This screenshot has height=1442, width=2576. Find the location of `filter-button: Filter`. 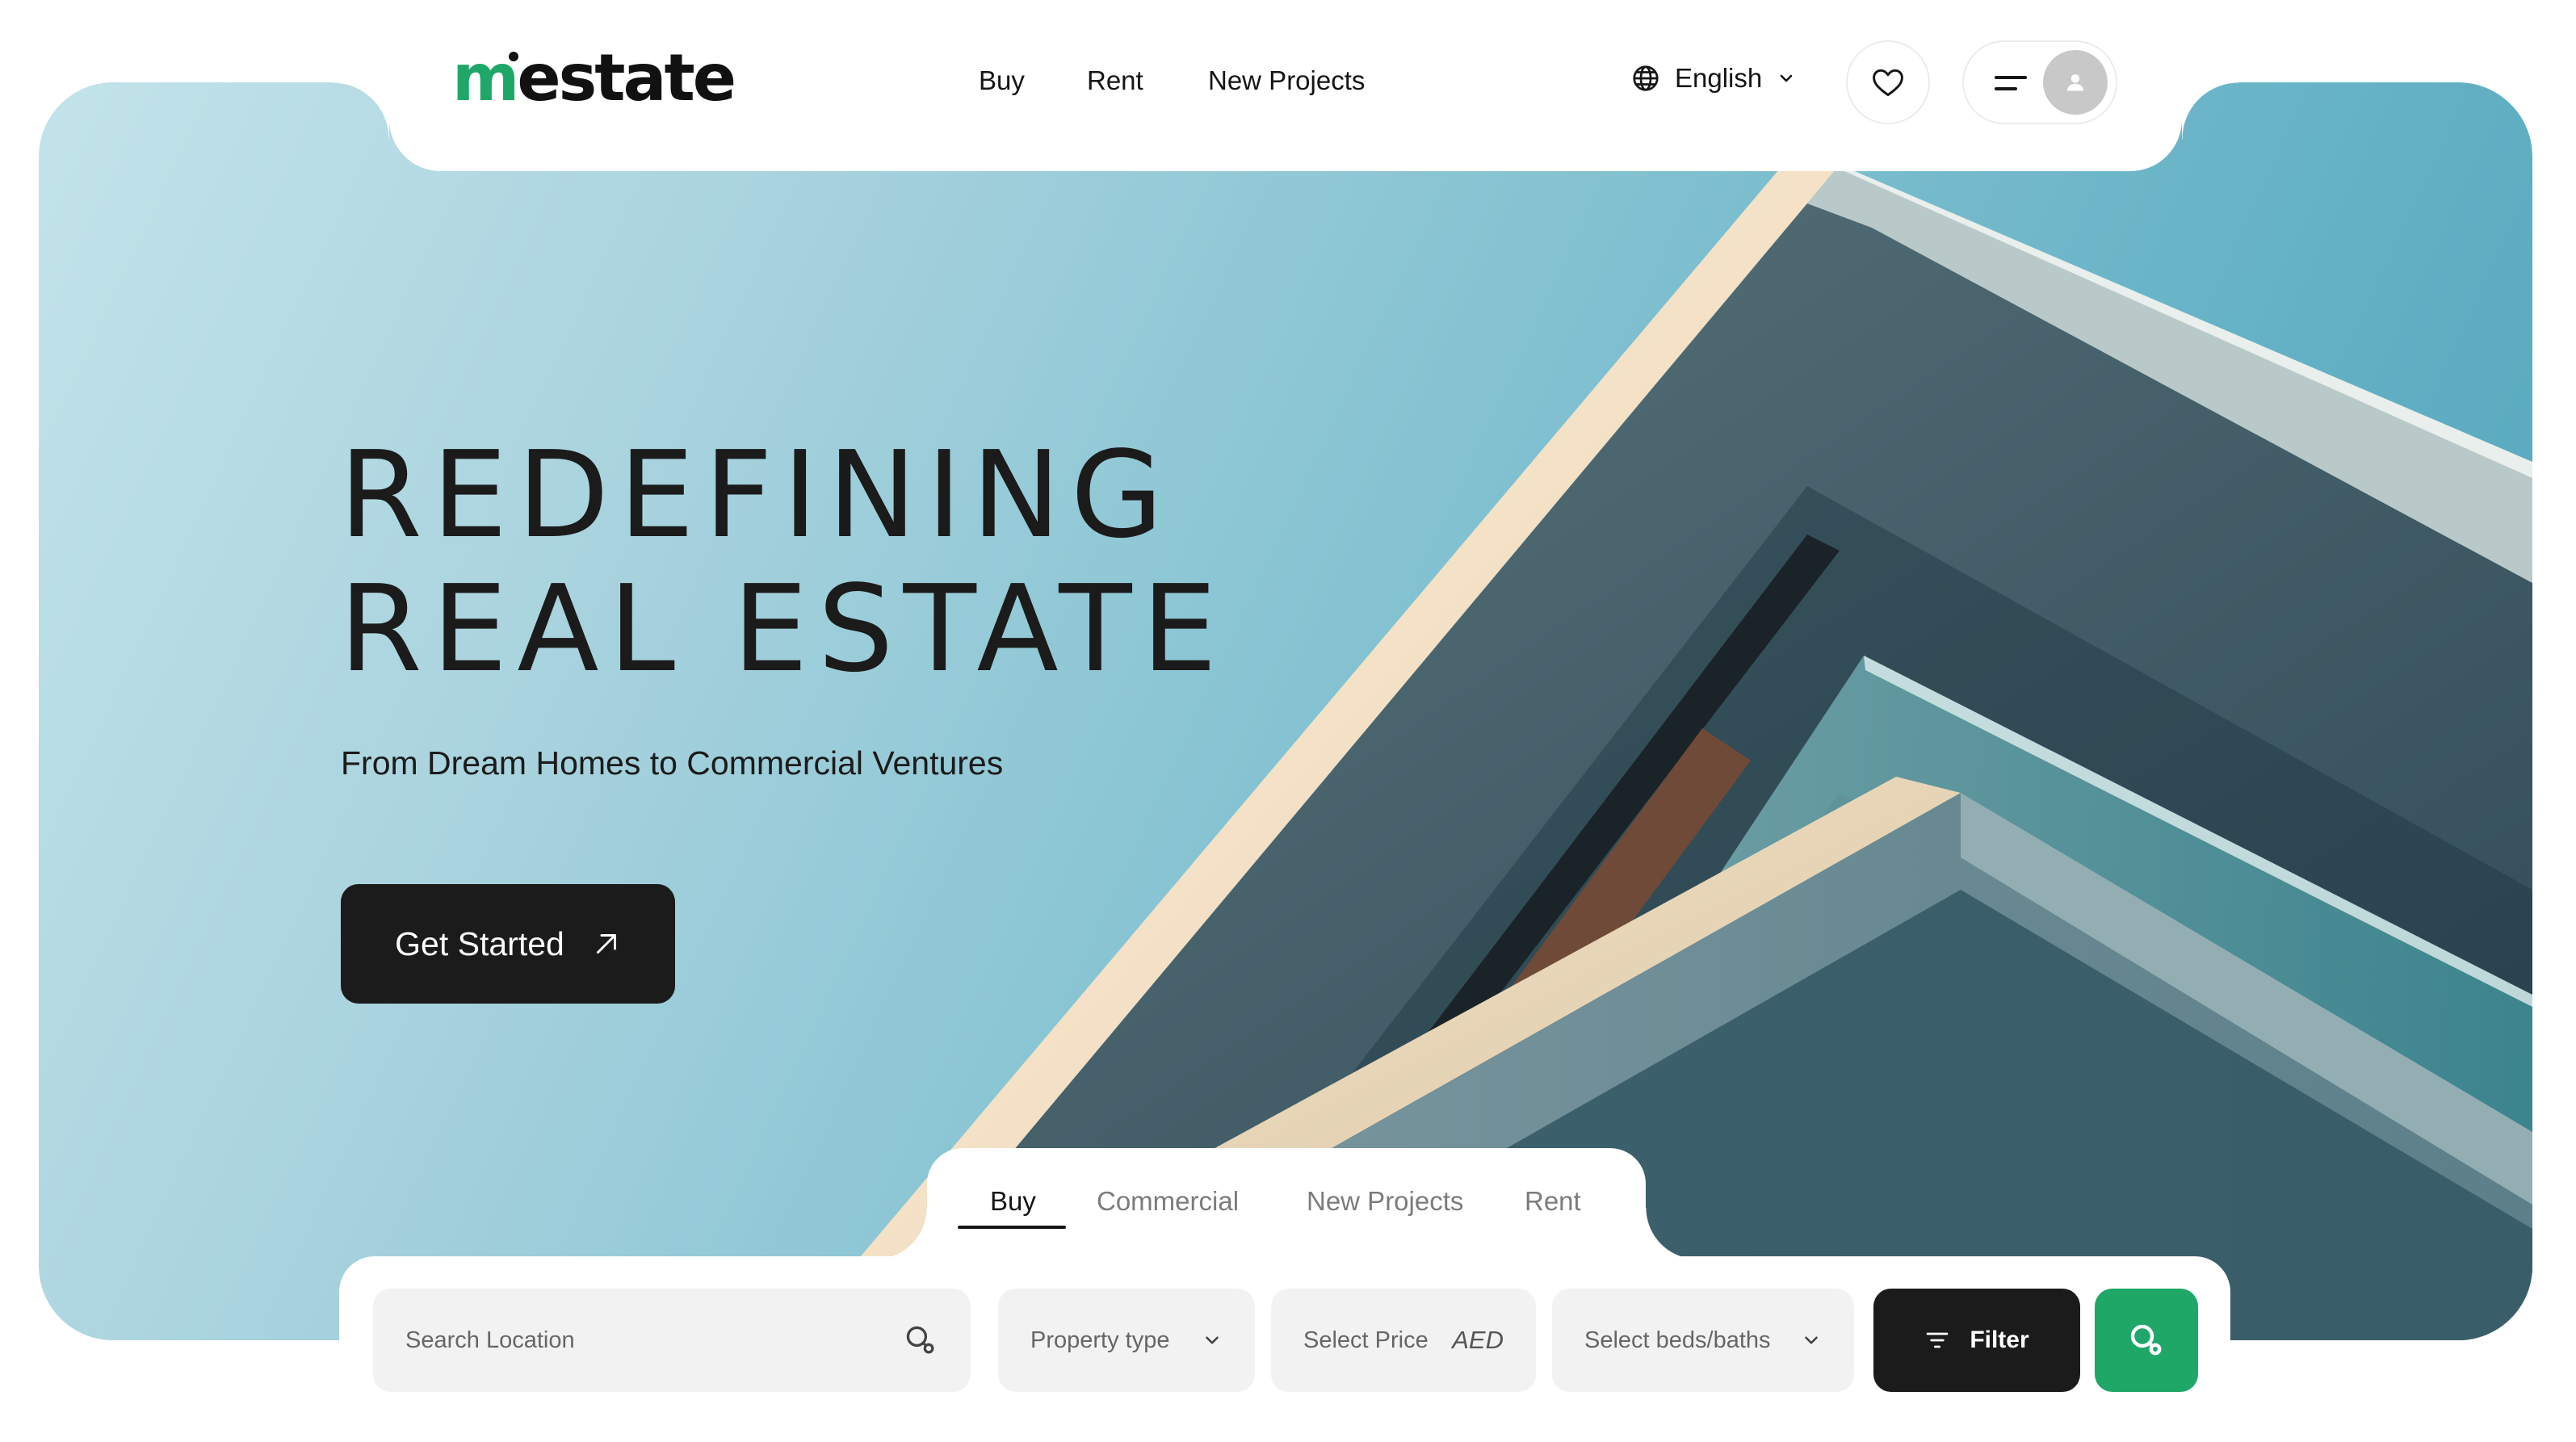

filter-button: Filter is located at coordinates (1976, 1340).